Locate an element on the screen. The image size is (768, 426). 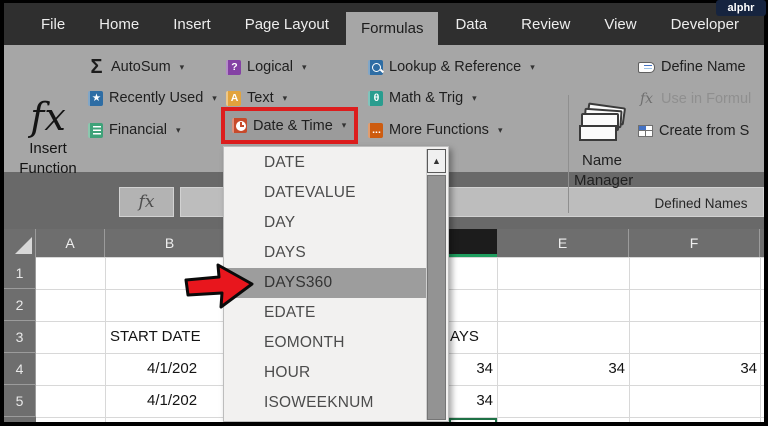
autosum-button: Σ AutoSum ▾ is located at coordinates (136, 67).